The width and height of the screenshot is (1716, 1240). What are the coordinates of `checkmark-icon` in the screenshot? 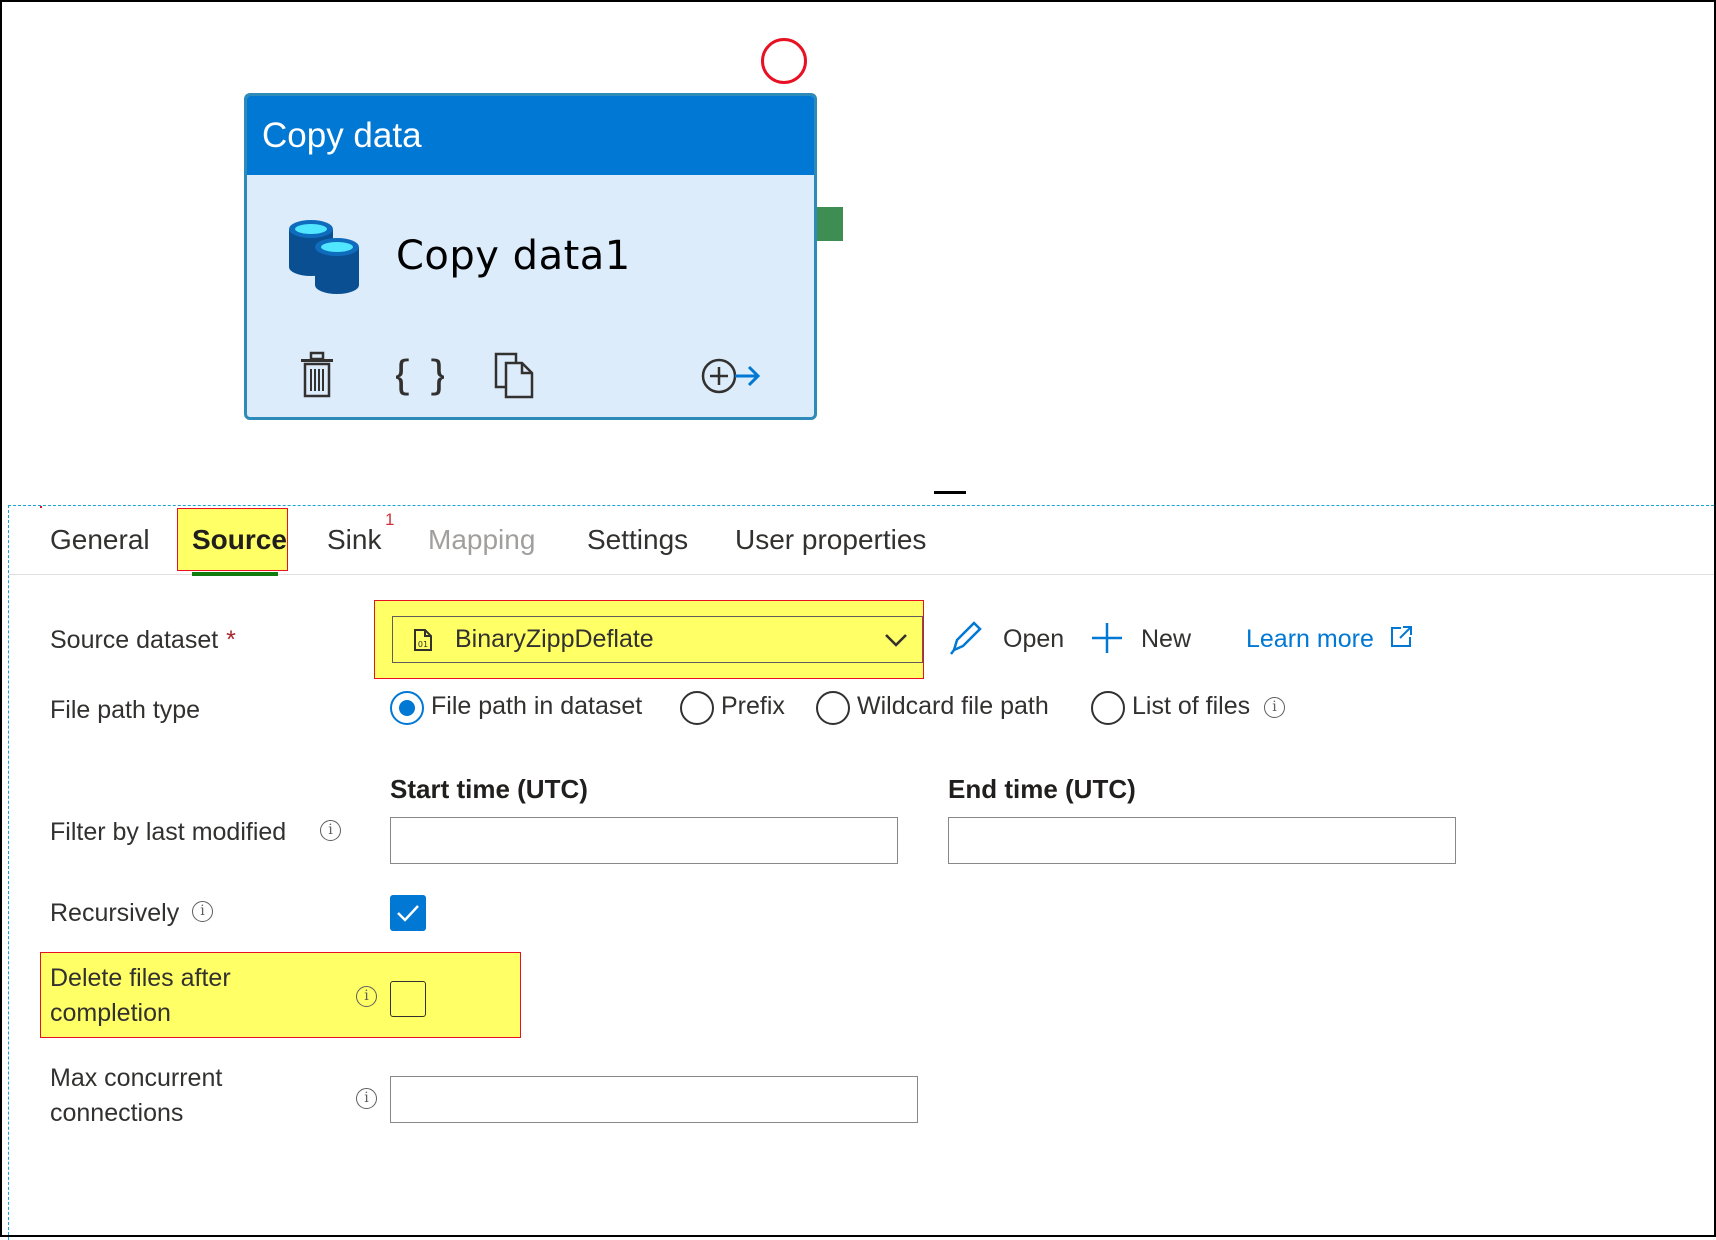 It's located at (408, 913).